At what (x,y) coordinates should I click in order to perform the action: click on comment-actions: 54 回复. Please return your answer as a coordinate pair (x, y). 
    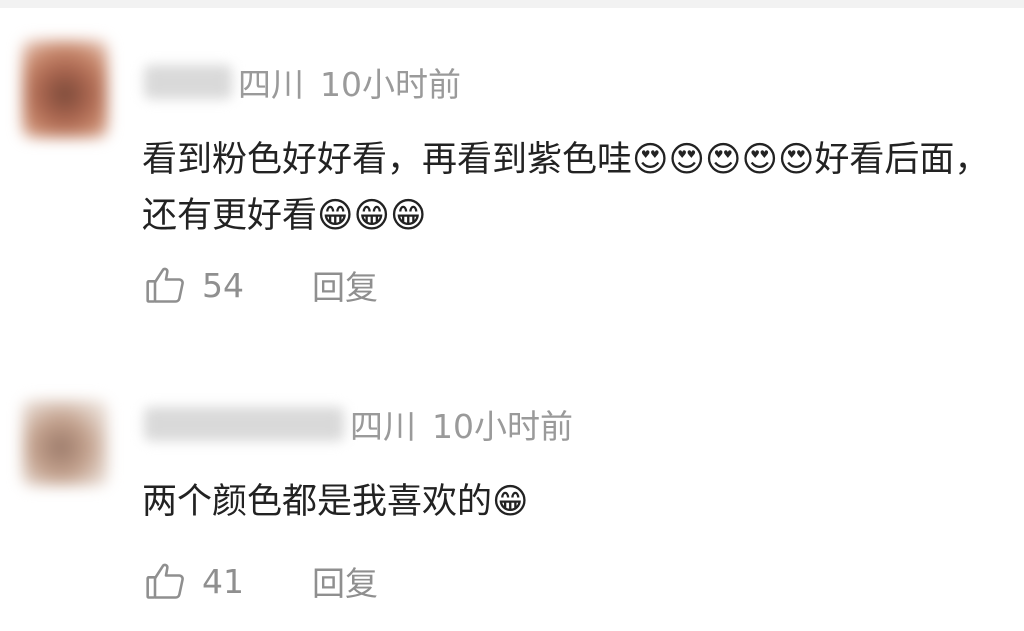
    Looking at the image, I should click on (261, 285).